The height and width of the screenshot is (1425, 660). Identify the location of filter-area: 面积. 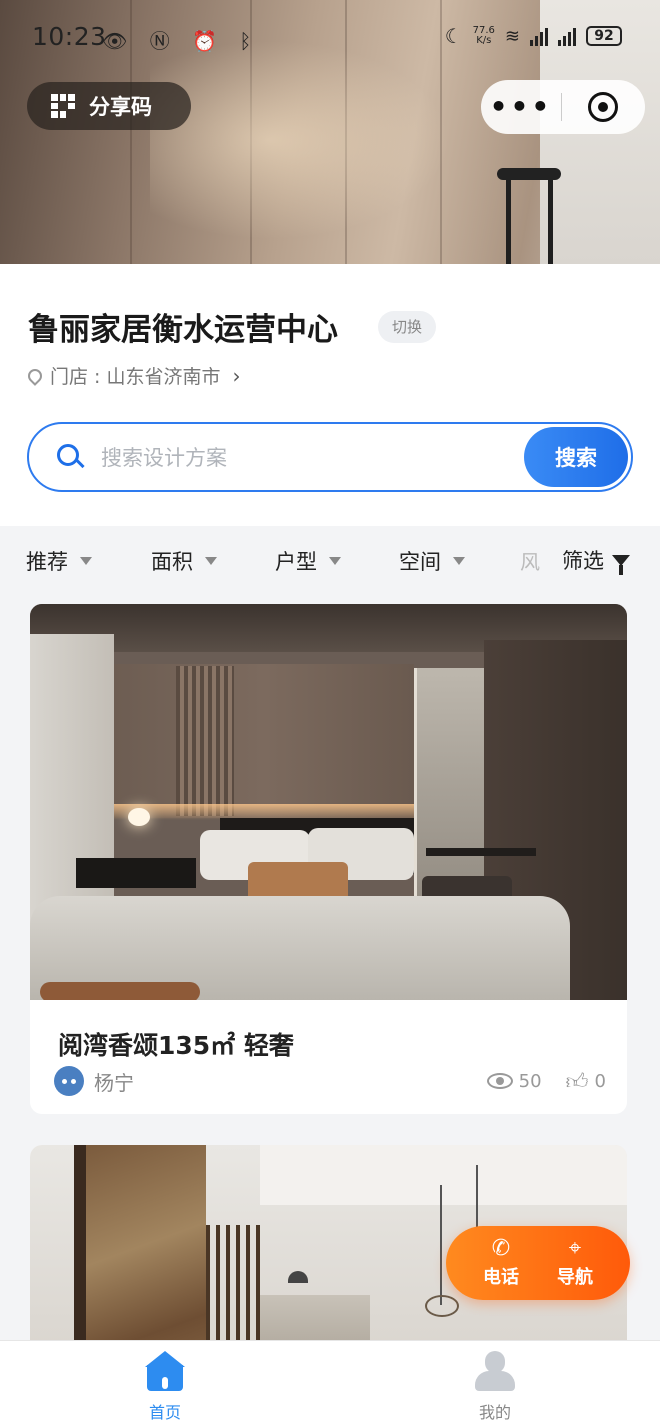
(184, 561).